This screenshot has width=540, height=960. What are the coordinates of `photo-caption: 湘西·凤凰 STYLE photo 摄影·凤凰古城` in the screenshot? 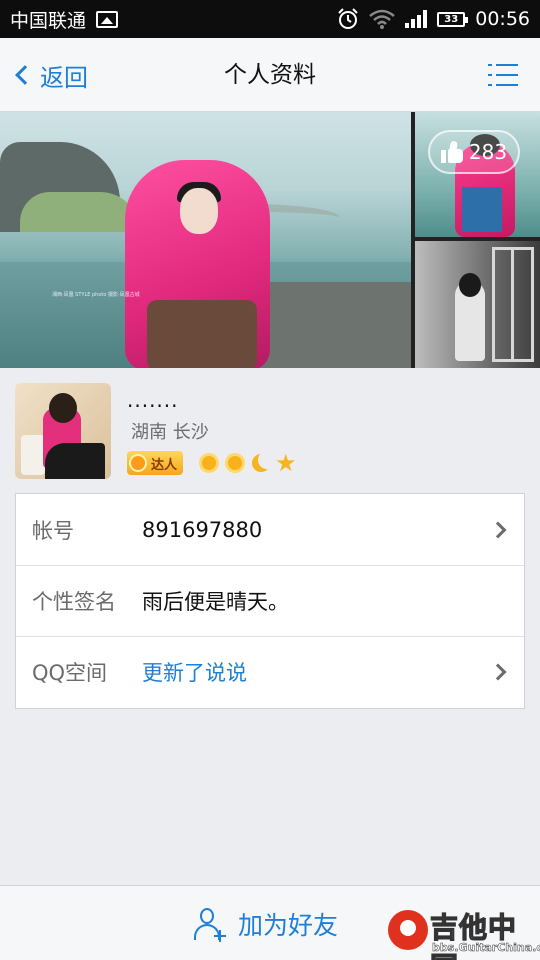 It's located at (96, 295).